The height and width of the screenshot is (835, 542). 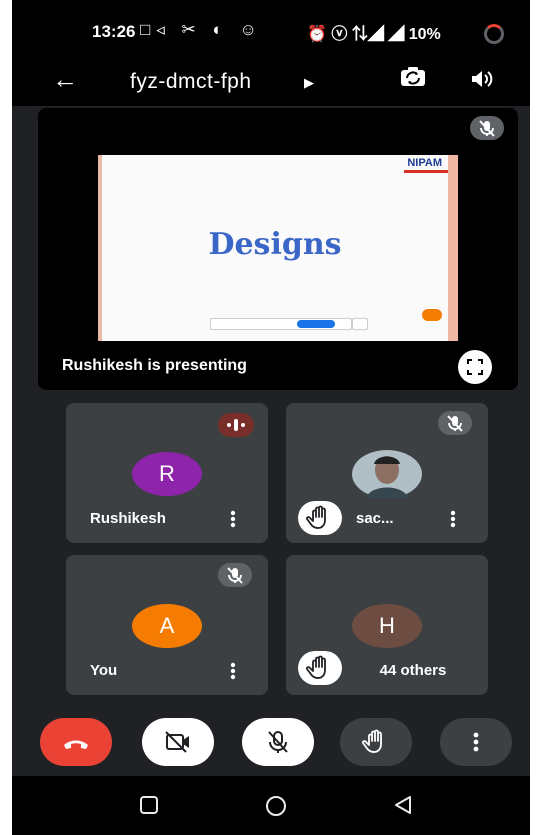 What do you see at coordinates (276, 806) in the screenshot?
I see `home-icon` at bounding box center [276, 806].